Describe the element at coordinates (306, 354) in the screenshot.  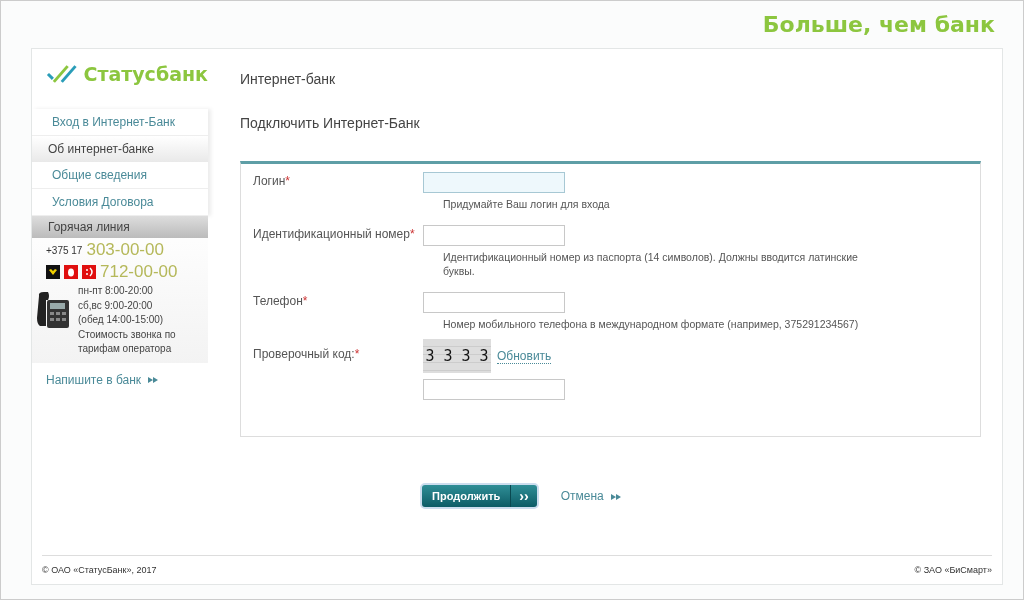
I see `field-label: Проверочный код:*` at that location.